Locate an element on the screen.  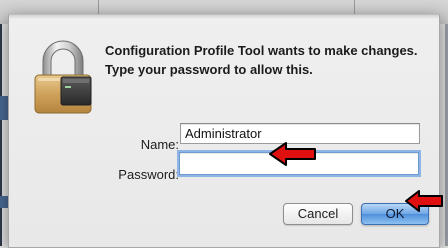
cancel-button: Cancel is located at coordinates (318, 214).